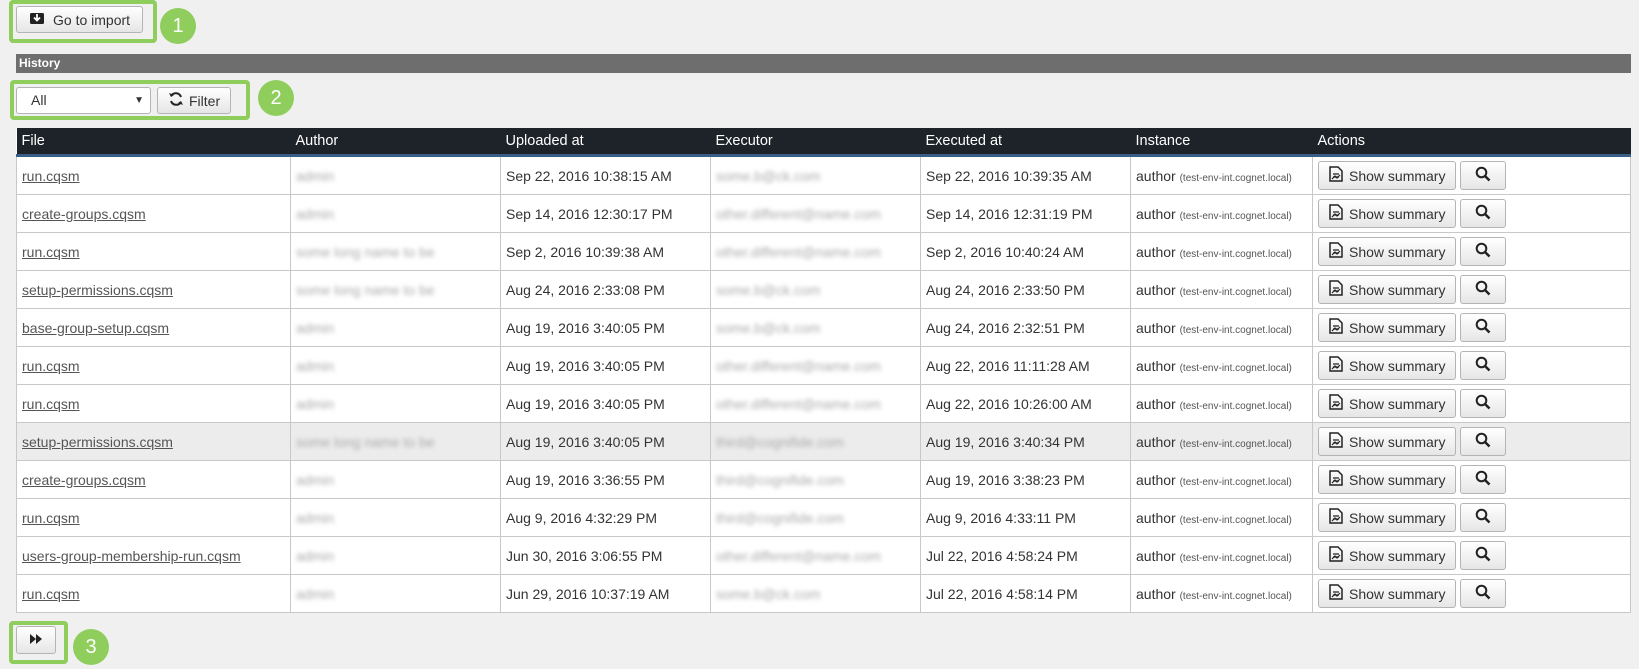 The width and height of the screenshot is (1639, 669). I want to click on filter-button: Filter, so click(194, 100).